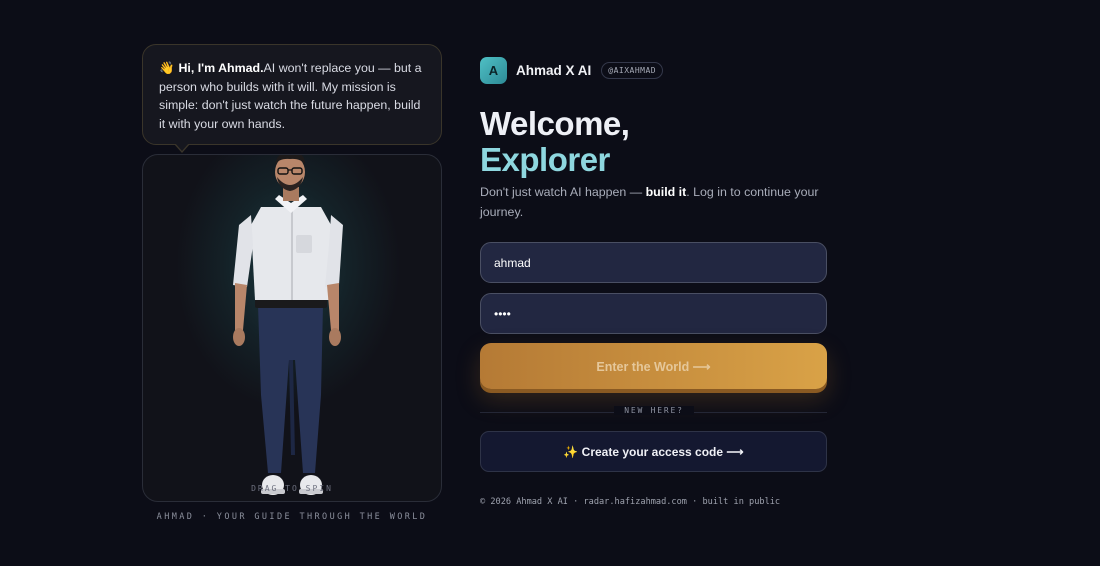 Image resolution: width=1100 pixels, height=566 pixels. Describe the element at coordinates (653, 313) in the screenshot. I see `password-input` at that location.